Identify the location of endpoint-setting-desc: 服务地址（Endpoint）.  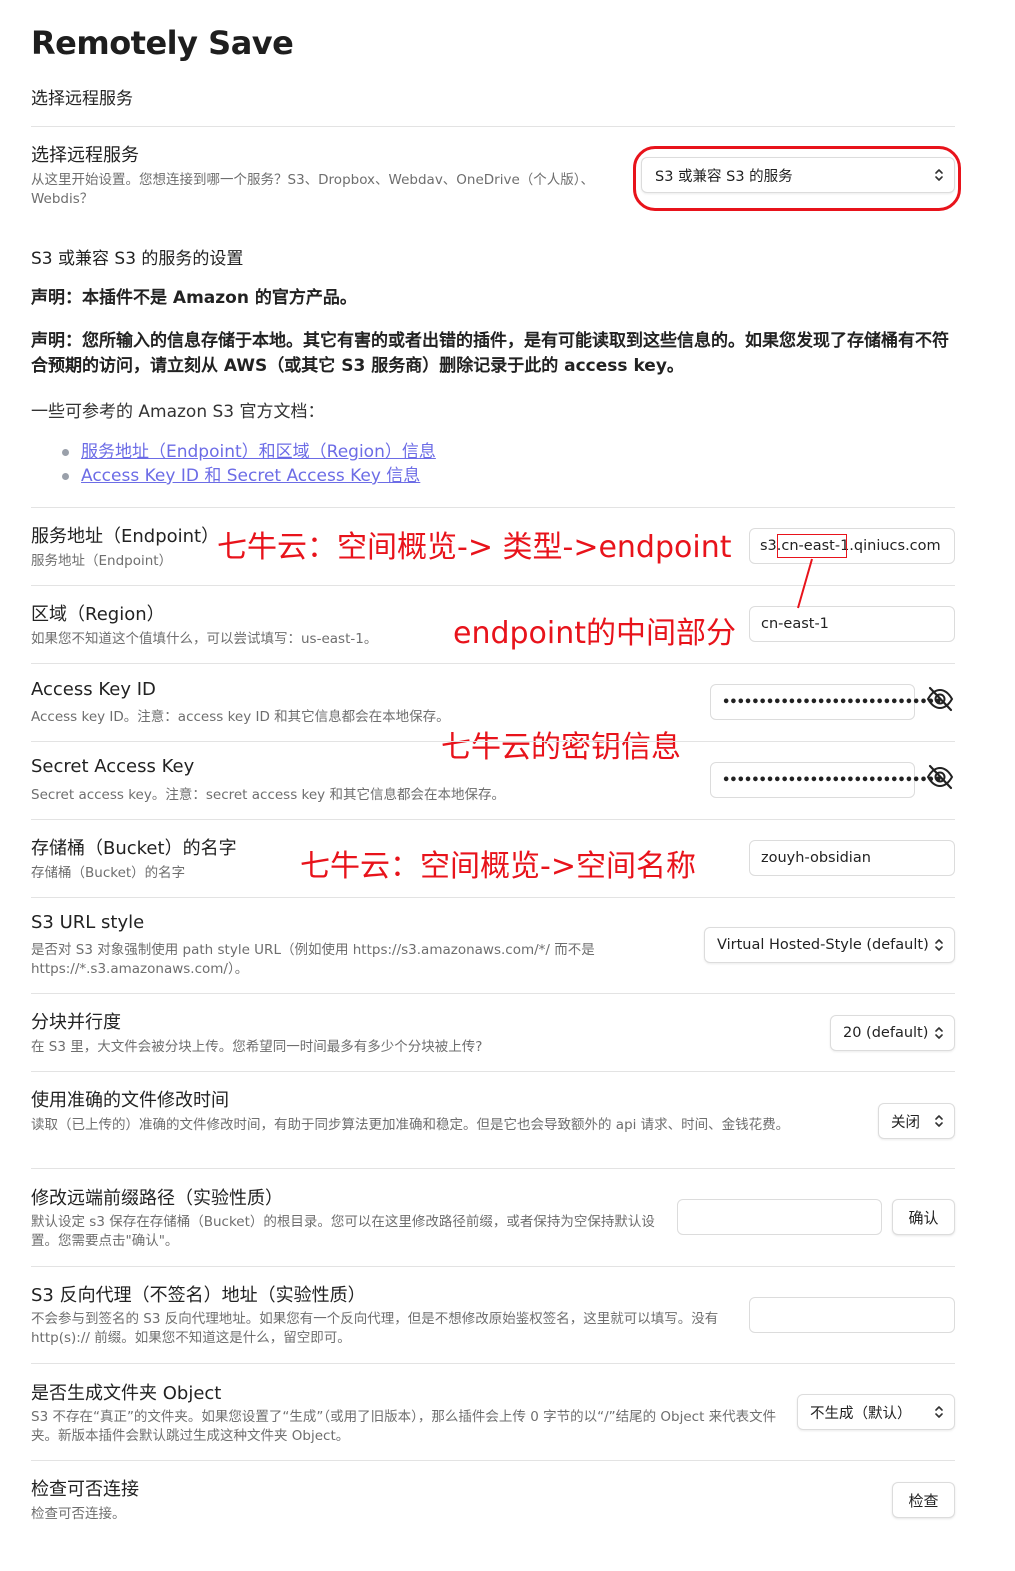
(102, 561).